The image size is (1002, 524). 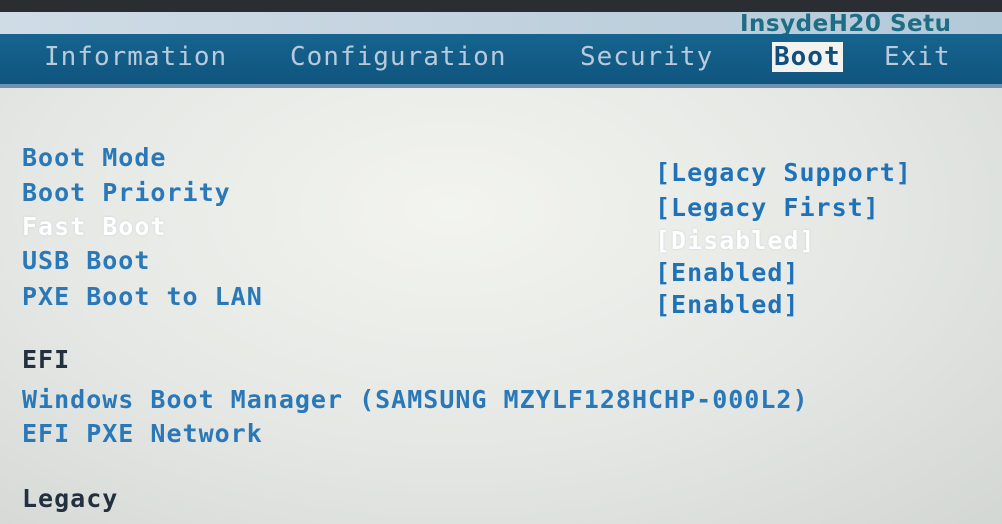 What do you see at coordinates (846, 24) in the screenshot?
I see `app-title: InsydeH20 Setu` at bounding box center [846, 24].